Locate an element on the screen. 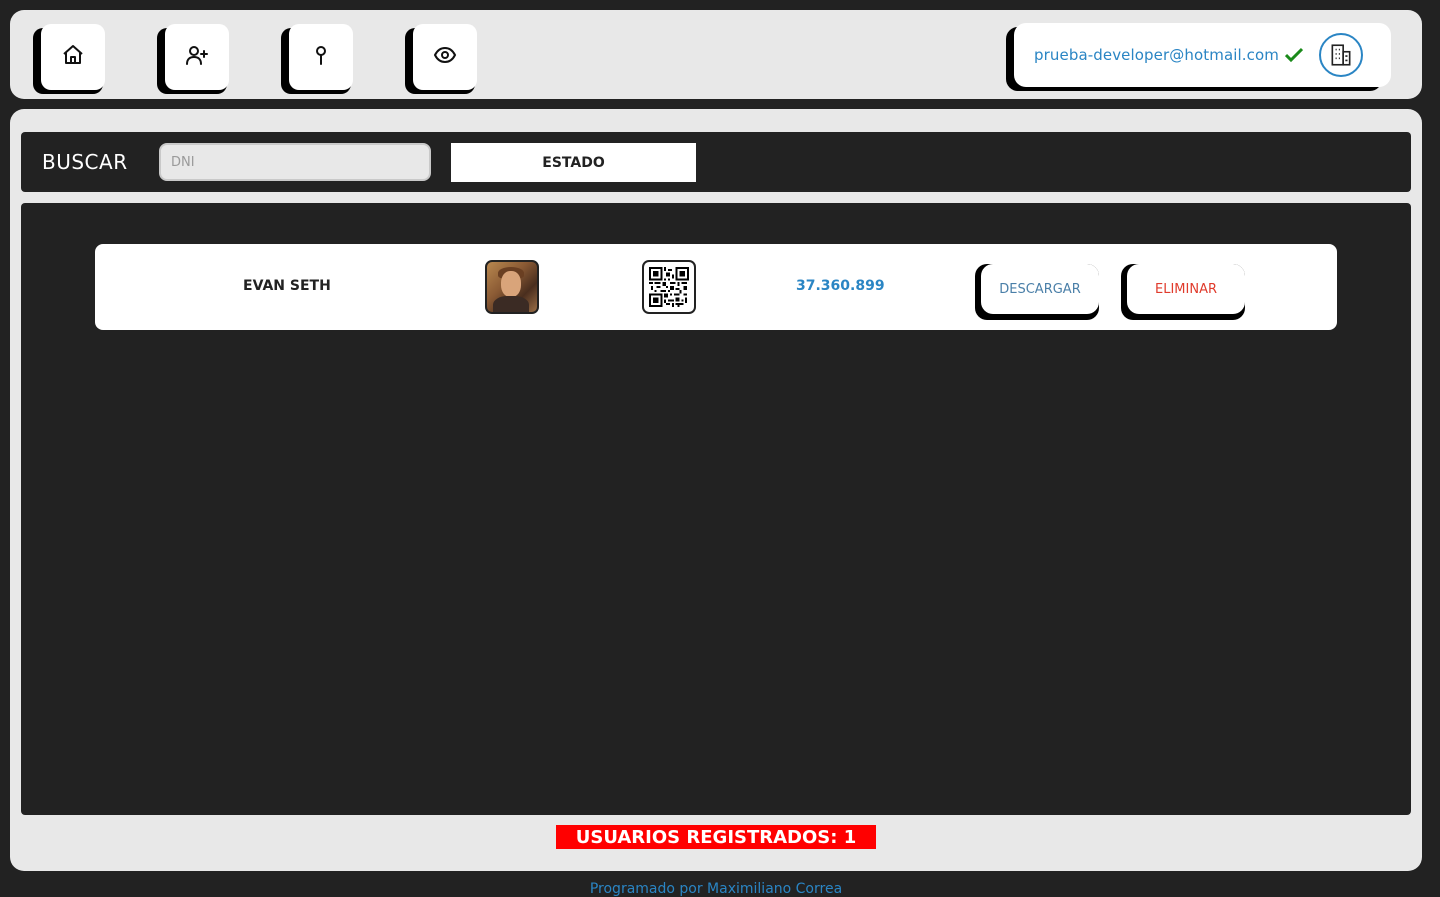 This screenshot has height=897, width=1440. view-button is located at coordinates (445, 57).